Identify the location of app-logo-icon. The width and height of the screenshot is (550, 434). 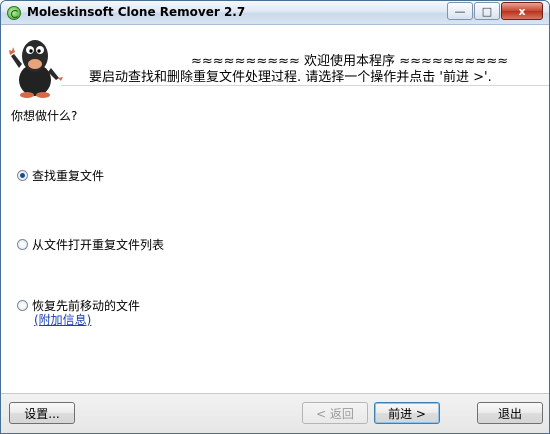
(14, 13).